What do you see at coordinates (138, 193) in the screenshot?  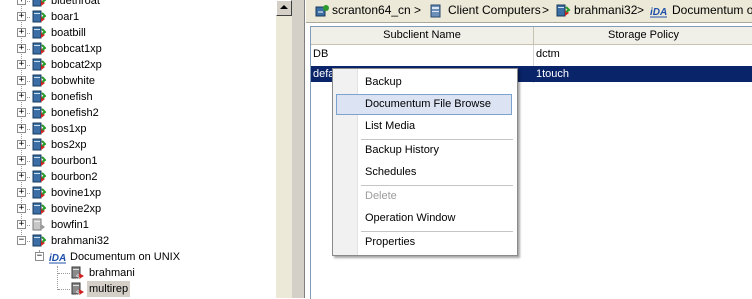 I see `tree-item: + bovine1xp` at bounding box center [138, 193].